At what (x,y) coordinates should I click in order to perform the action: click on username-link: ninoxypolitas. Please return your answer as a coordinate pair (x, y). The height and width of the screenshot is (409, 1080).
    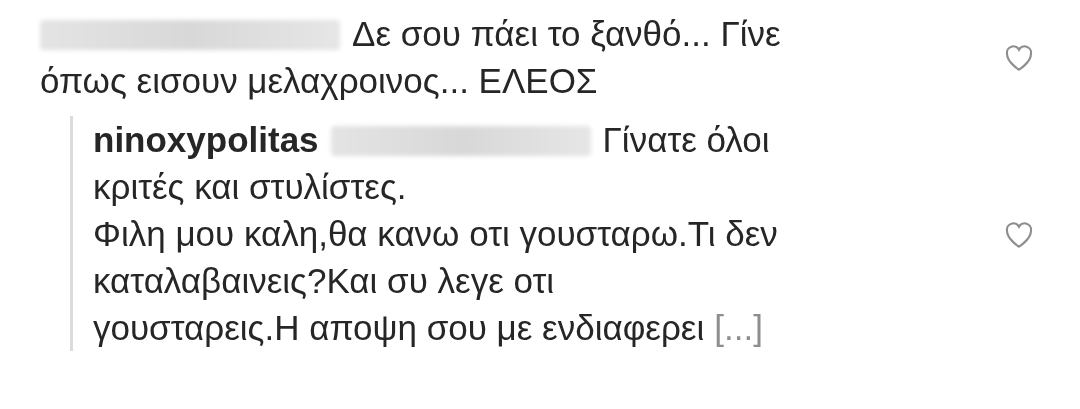
    Looking at the image, I should click on (206, 139).